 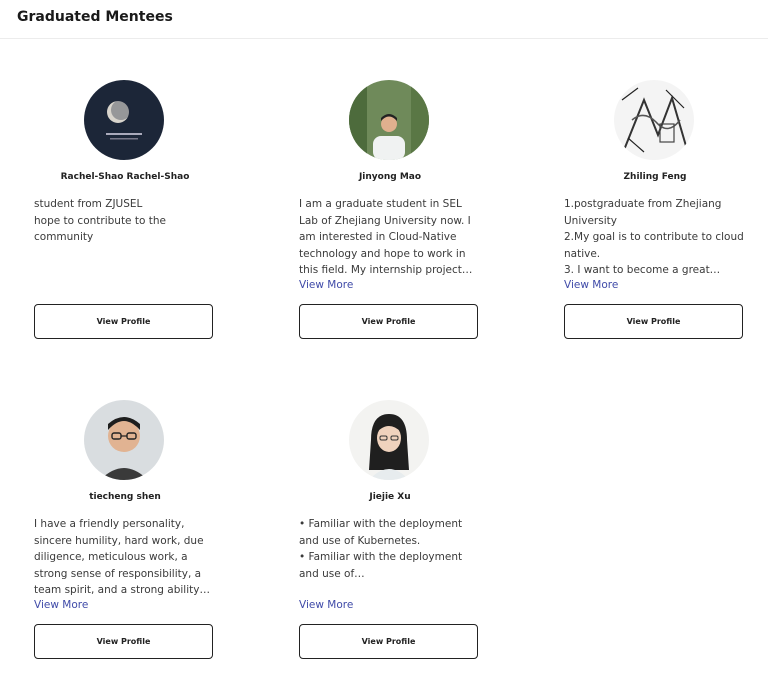 What do you see at coordinates (125, 177) in the screenshot?
I see `mentee-name: Rachel-Shao Rachel-Shao` at bounding box center [125, 177].